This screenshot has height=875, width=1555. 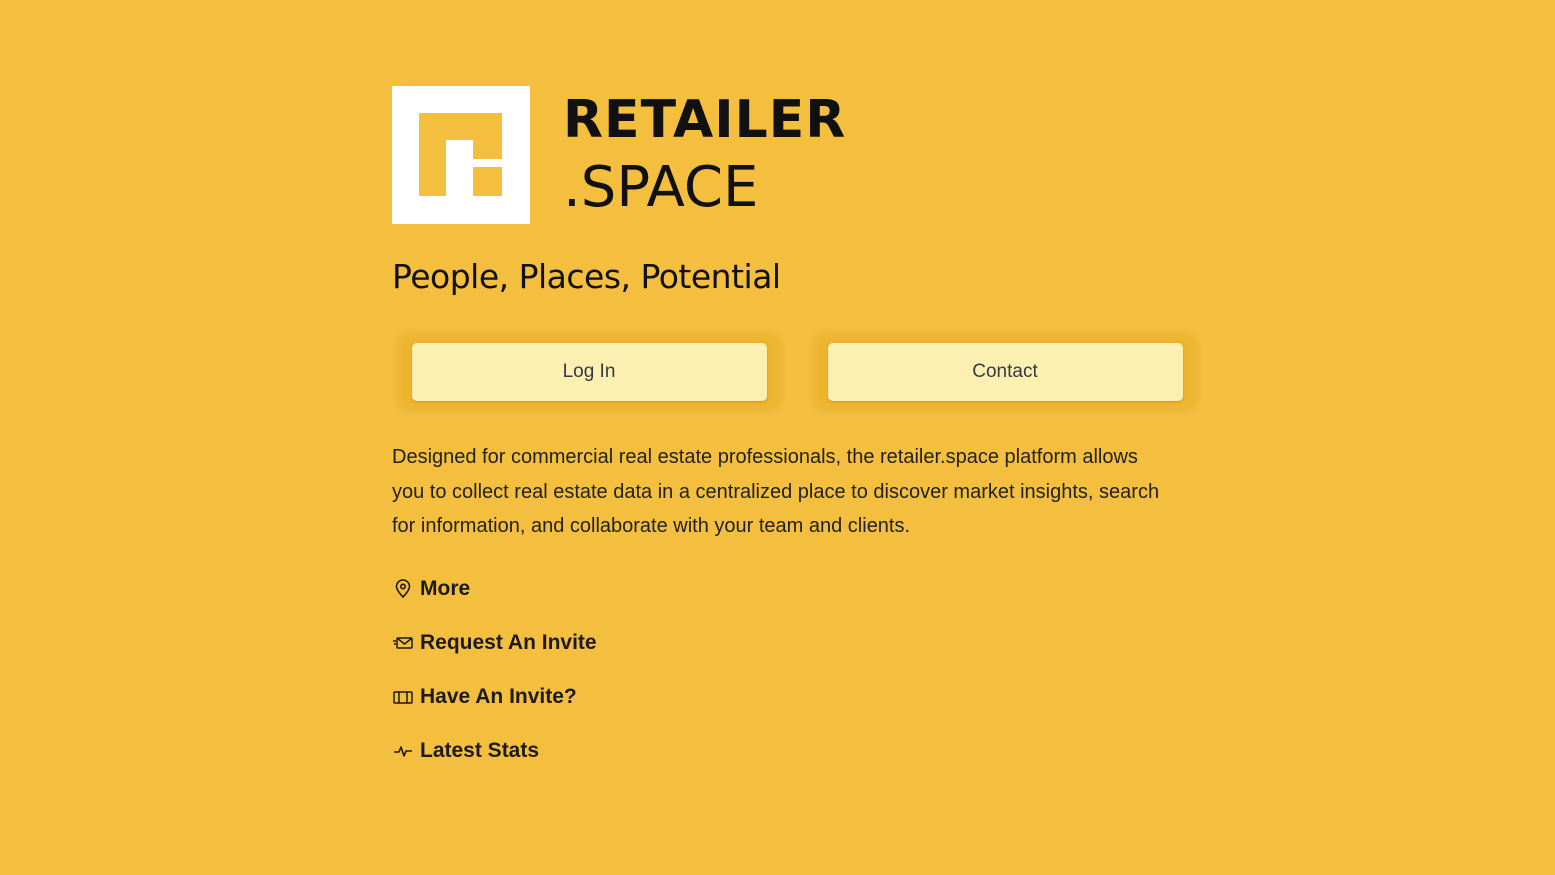 What do you see at coordinates (797, 372) in the screenshot?
I see `action-buttons: Log In Contact` at bounding box center [797, 372].